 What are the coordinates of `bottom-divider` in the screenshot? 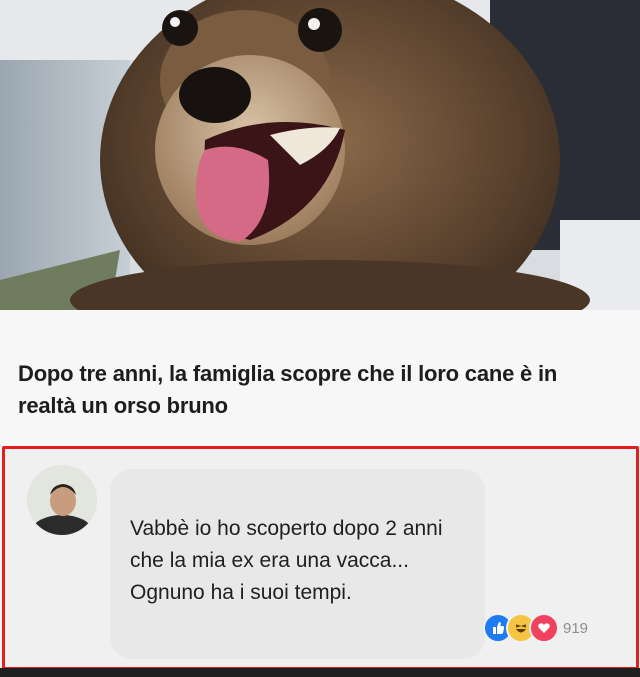 It's located at (320, 672).